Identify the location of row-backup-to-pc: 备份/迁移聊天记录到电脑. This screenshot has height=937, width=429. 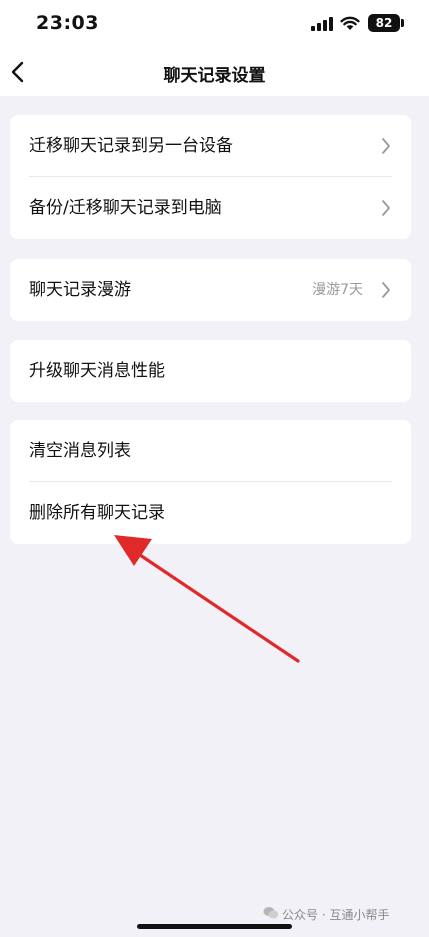
(210, 208).